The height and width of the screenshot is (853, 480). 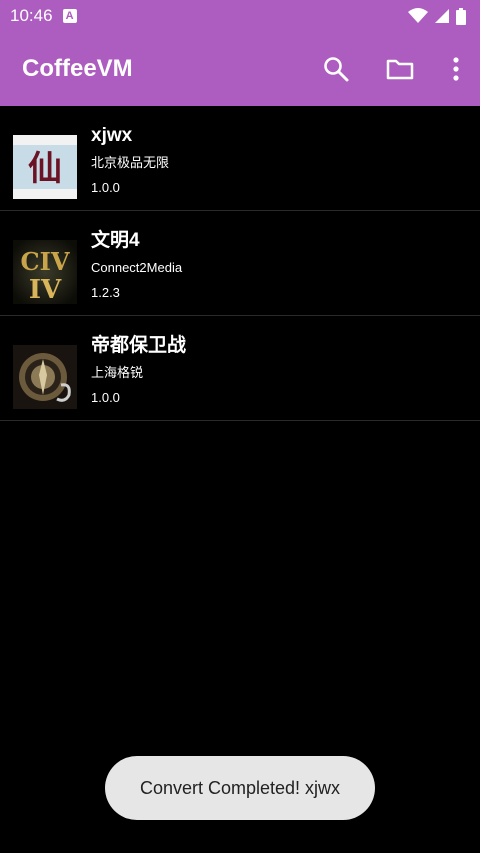 I want to click on more-options-button, so click(x=456, y=69).